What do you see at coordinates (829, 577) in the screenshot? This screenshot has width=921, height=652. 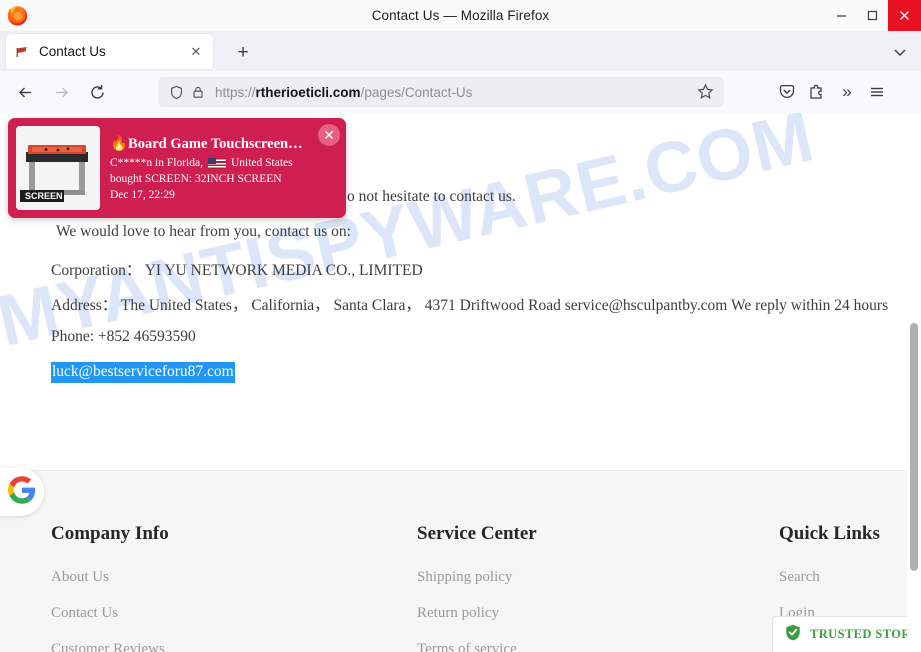 I see `footer-link-search: Search` at bounding box center [829, 577].